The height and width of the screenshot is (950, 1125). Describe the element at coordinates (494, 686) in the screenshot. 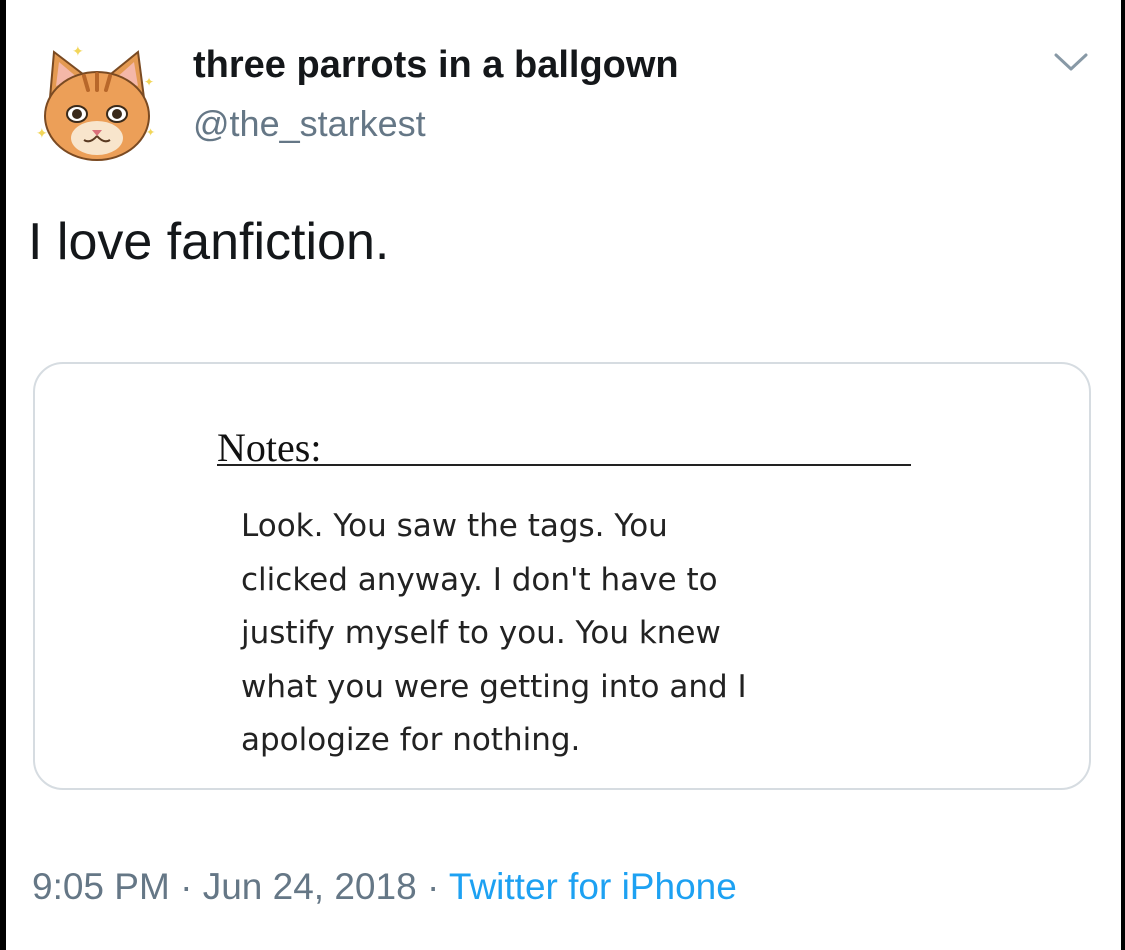

I see `notes-line: what you were getting into and I` at that location.